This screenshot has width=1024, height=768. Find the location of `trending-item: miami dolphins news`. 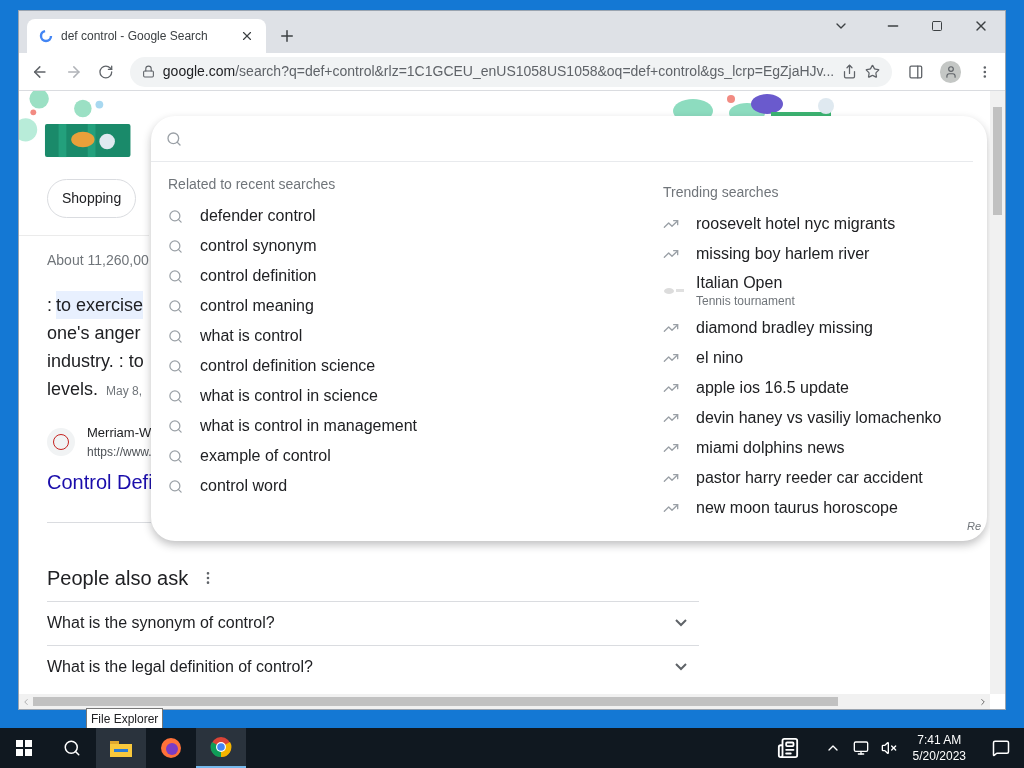

trending-item: miami dolphins news is located at coordinates (758, 448).